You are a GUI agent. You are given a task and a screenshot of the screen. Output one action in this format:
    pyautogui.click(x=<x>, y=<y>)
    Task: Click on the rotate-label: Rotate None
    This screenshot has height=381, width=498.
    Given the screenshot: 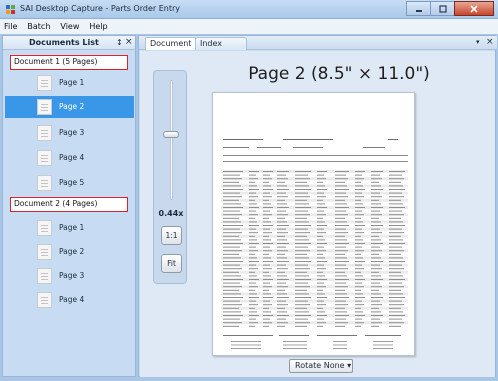 What is the action you would take?
    pyautogui.click(x=320, y=365)
    